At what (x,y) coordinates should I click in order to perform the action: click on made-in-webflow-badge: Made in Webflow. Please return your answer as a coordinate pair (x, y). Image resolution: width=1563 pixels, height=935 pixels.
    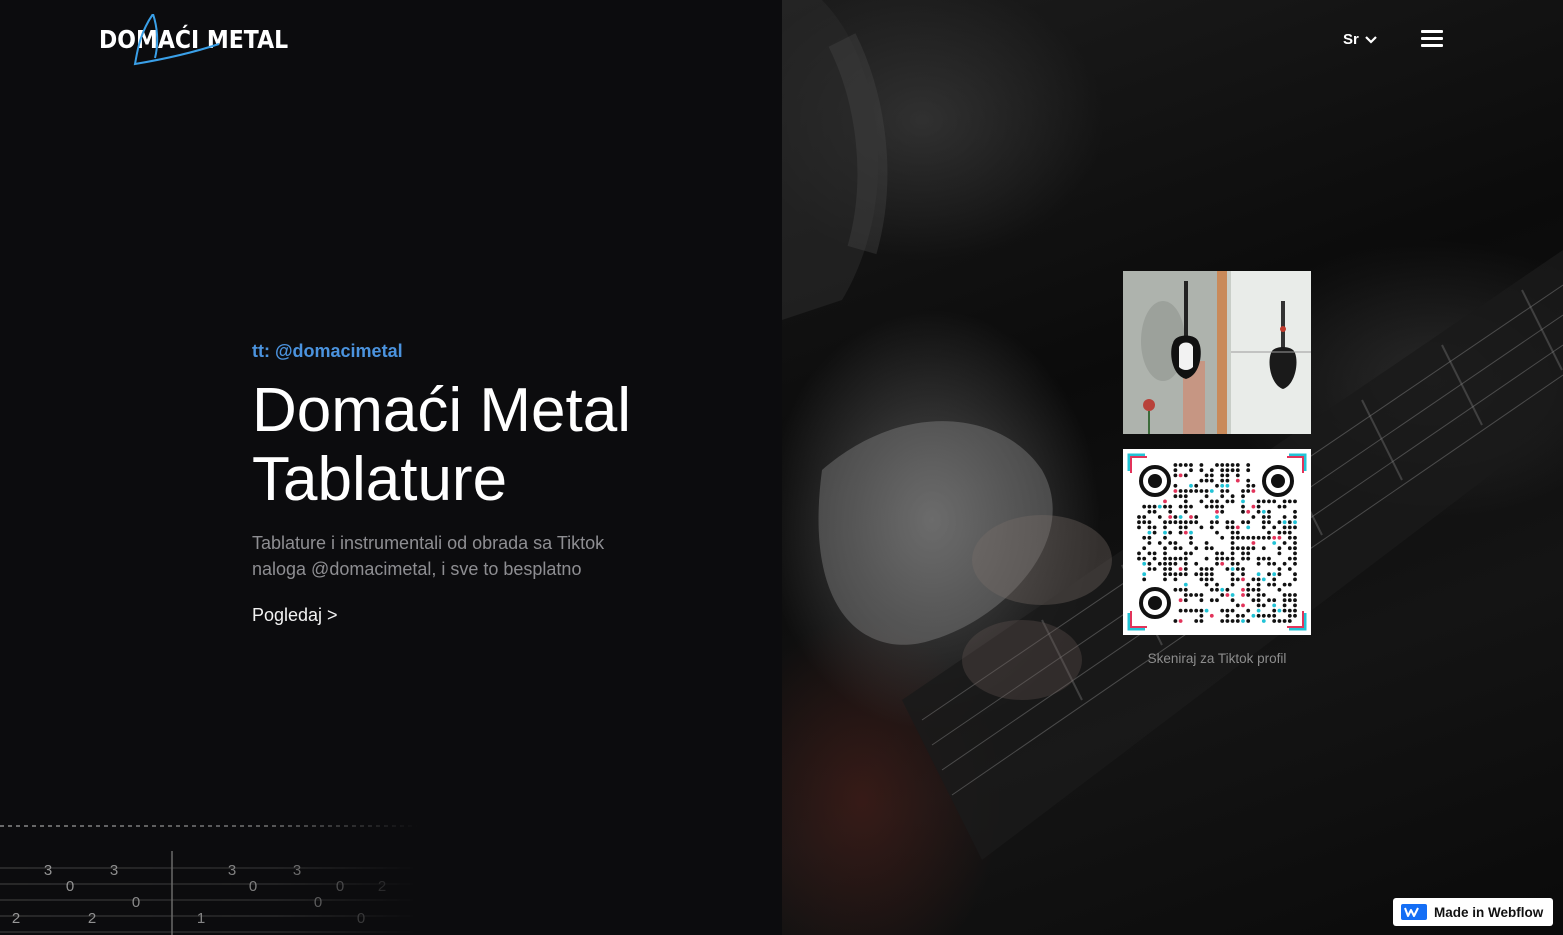
    Looking at the image, I should click on (1473, 912).